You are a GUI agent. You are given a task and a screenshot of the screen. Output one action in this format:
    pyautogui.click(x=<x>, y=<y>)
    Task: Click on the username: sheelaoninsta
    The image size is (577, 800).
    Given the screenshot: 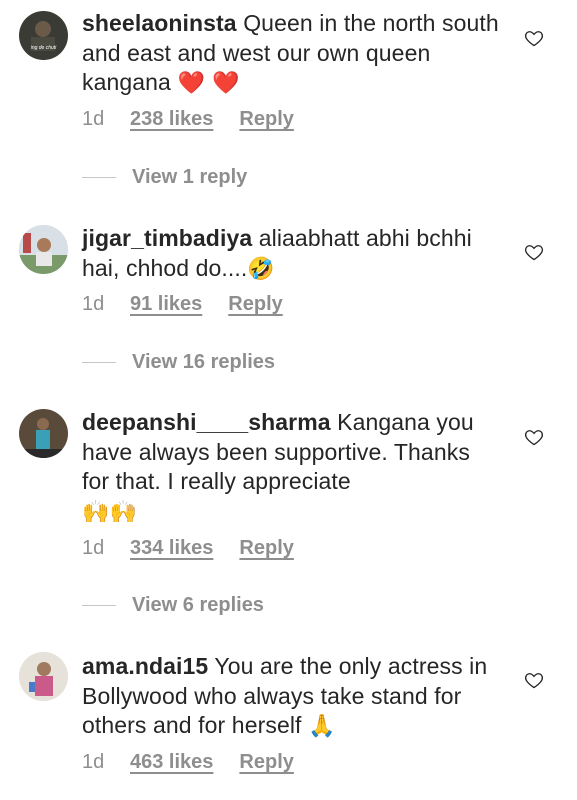 What is the action you would take?
    pyautogui.click(x=159, y=23)
    